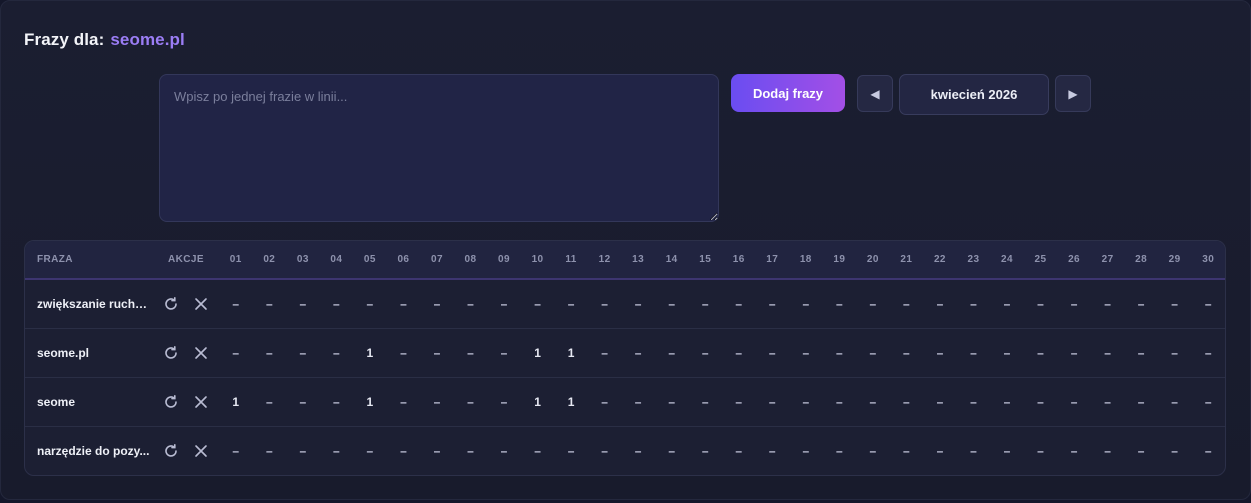 Image resolution: width=1251 pixels, height=503 pixels. Describe the element at coordinates (604, 259) in the screenshot. I see `column-header-day: 12` at that location.